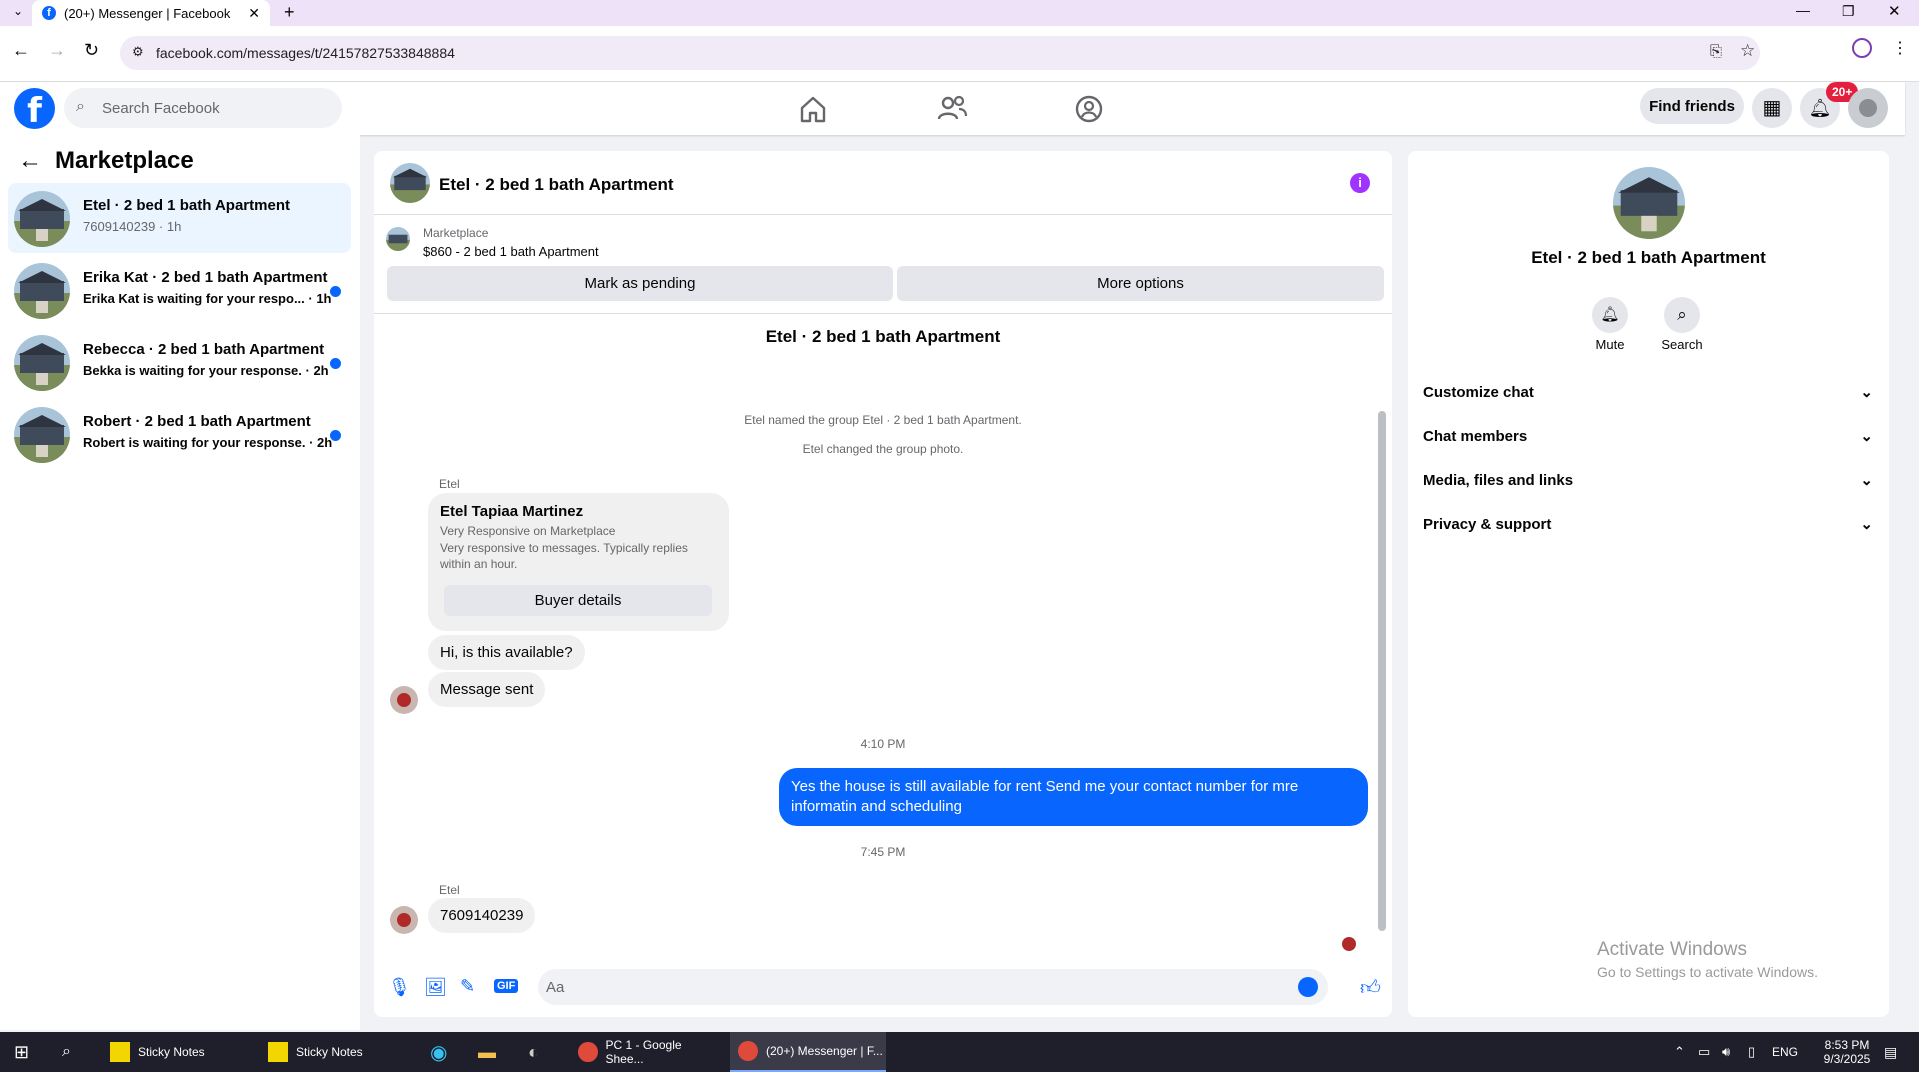 Image resolution: width=1919 pixels, height=1072 pixels. Describe the element at coordinates (1716, 51) in the screenshot. I see `install-app-icon: ⎘` at that location.